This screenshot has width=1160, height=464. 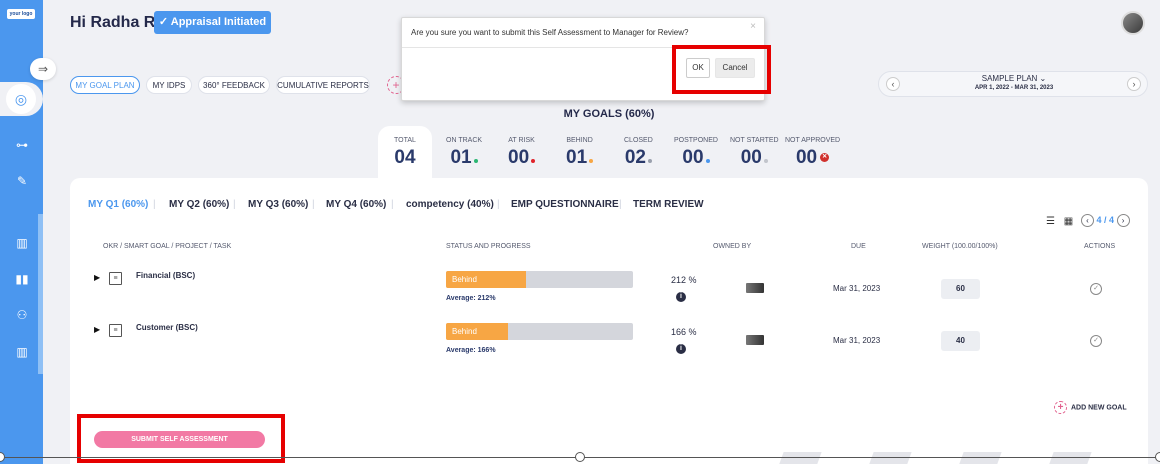 What do you see at coordinates (21, 14) in the screenshot?
I see `logo: your logo` at bounding box center [21, 14].